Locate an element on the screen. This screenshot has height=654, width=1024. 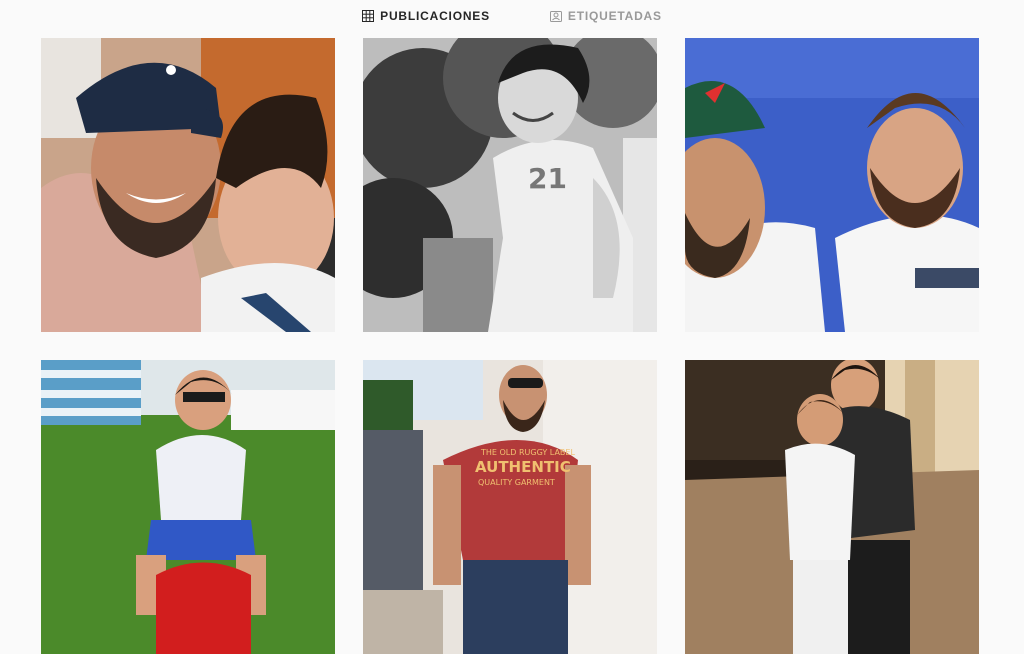
tshirt-text-main: AUTHENTIC is located at coordinates (523, 467).